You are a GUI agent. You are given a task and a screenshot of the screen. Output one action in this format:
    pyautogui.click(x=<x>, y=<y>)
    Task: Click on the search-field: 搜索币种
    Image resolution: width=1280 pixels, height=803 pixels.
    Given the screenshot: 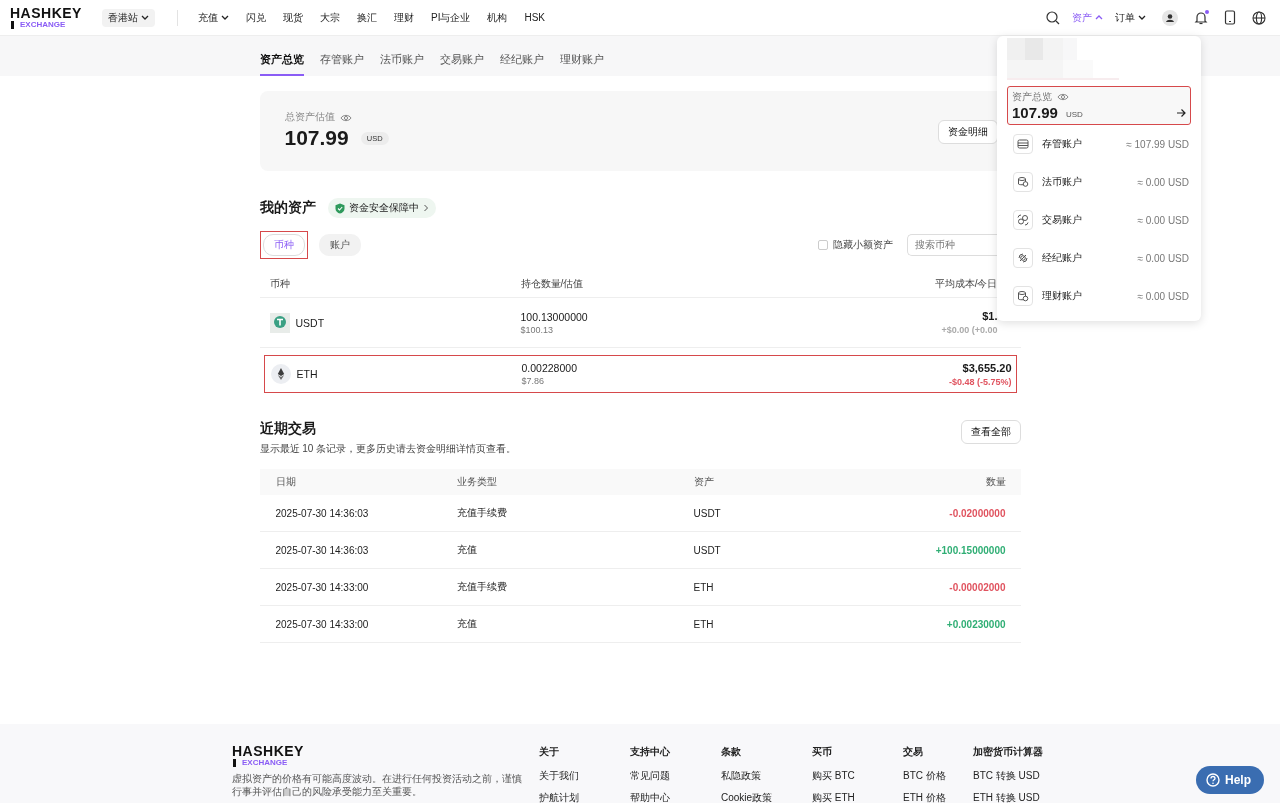 What is the action you would take?
    pyautogui.click(x=953, y=244)
    